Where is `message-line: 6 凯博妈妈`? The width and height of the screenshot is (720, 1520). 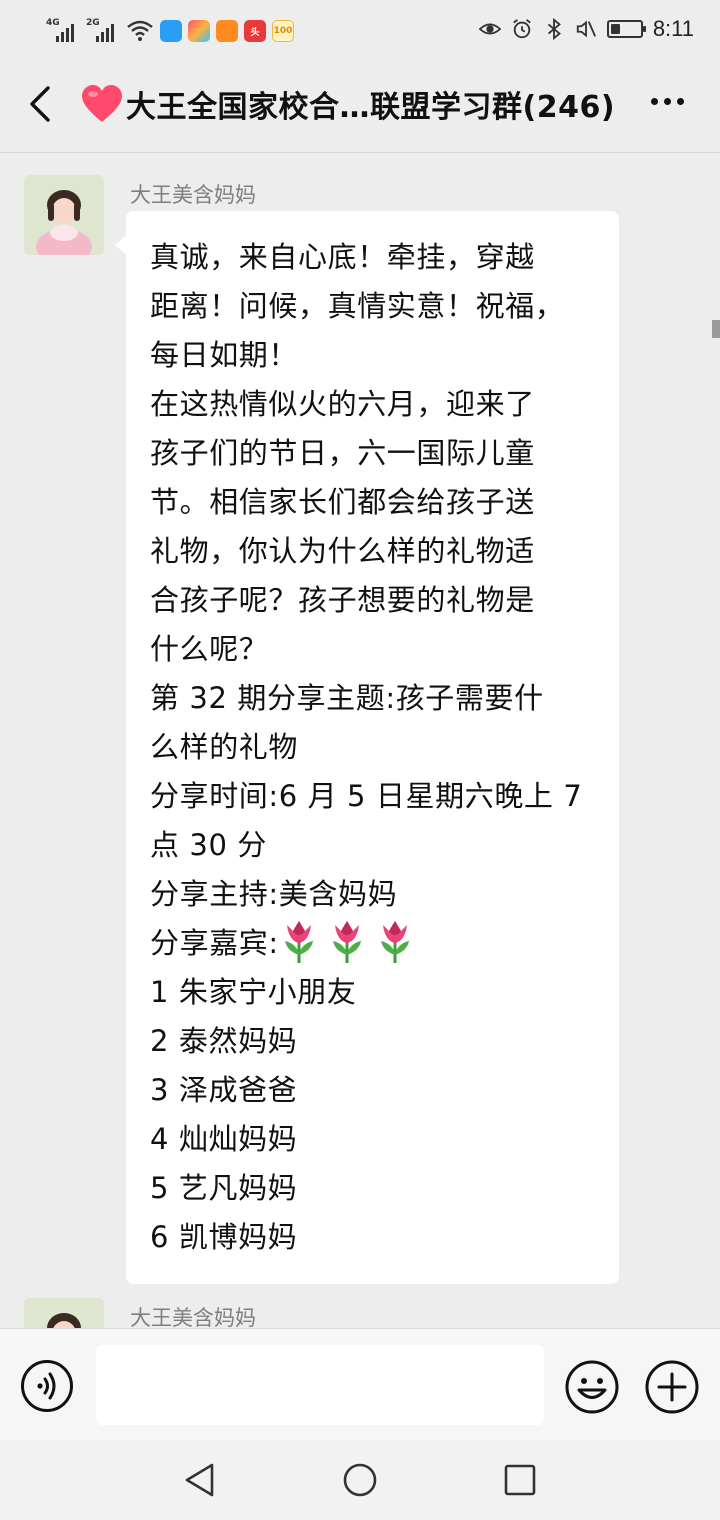
message-line: 6 凯博妈妈 is located at coordinates (224, 1237).